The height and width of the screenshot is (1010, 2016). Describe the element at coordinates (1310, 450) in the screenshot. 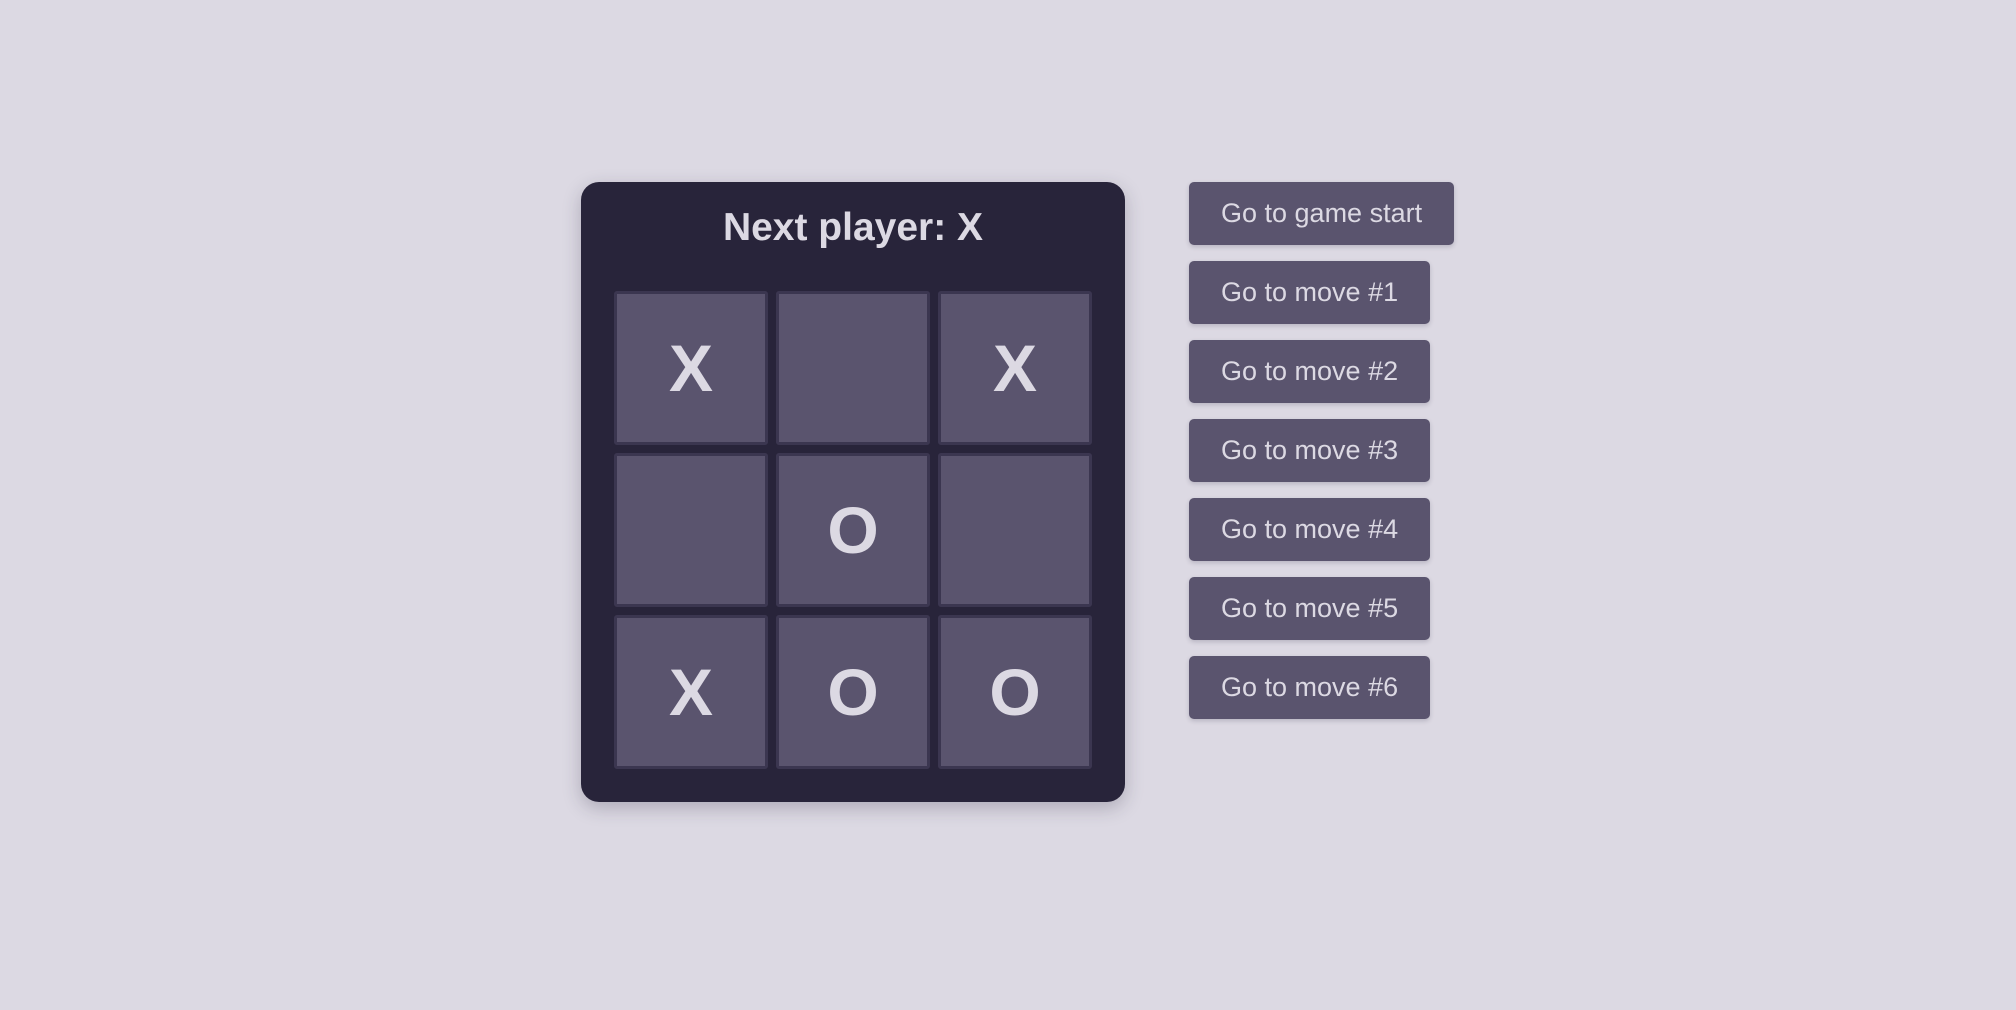

I see `go-to-move-3-button: Go to move #3` at that location.